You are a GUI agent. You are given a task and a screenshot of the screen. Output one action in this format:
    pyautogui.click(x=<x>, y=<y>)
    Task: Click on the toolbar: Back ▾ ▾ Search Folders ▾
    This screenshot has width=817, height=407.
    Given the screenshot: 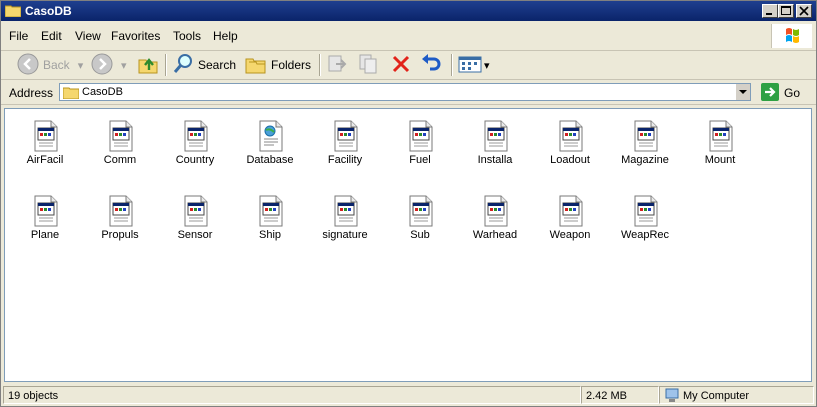 What is the action you would take?
    pyautogui.click(x=408, y=65)
    